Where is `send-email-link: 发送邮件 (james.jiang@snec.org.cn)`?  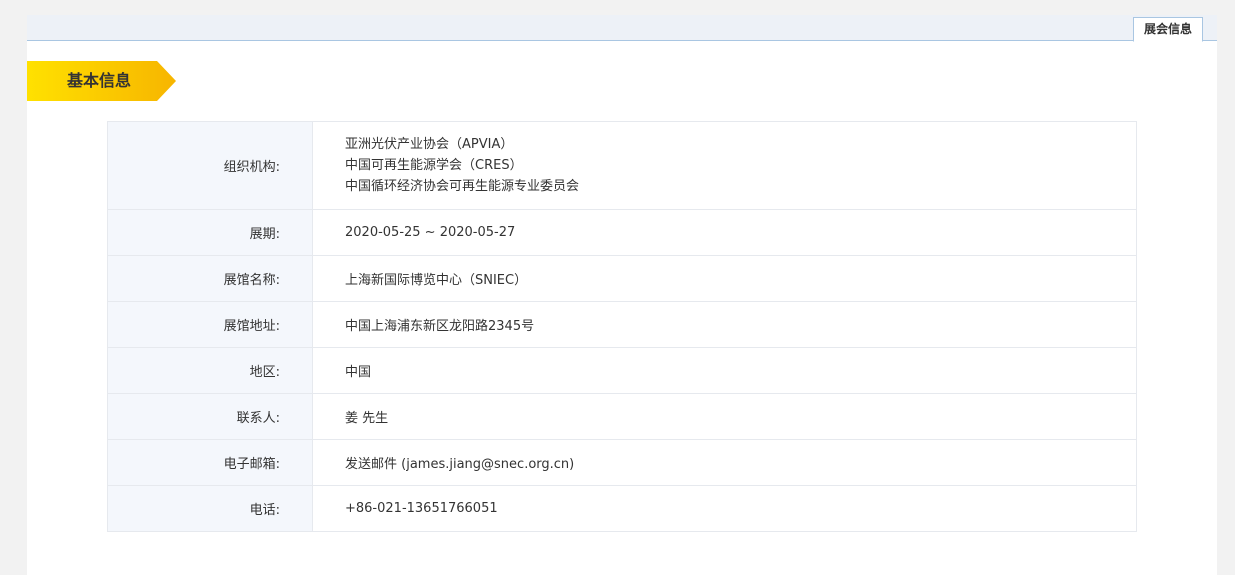 send-email-link: 发送邮件 (james.jiang@snec.org.cn) is located at coordinates (459, 464).